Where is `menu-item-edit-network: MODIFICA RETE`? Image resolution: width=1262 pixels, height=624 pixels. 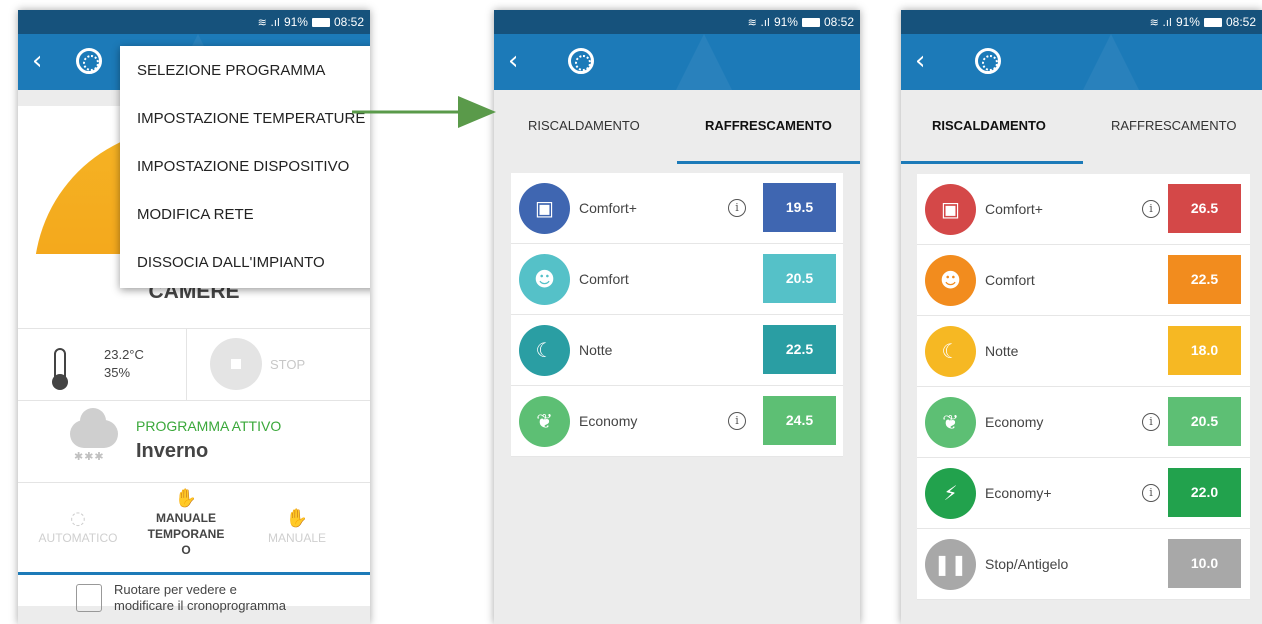
menu-item-edit-network: MODIFICA RETE is located at coordinates (195, 214).